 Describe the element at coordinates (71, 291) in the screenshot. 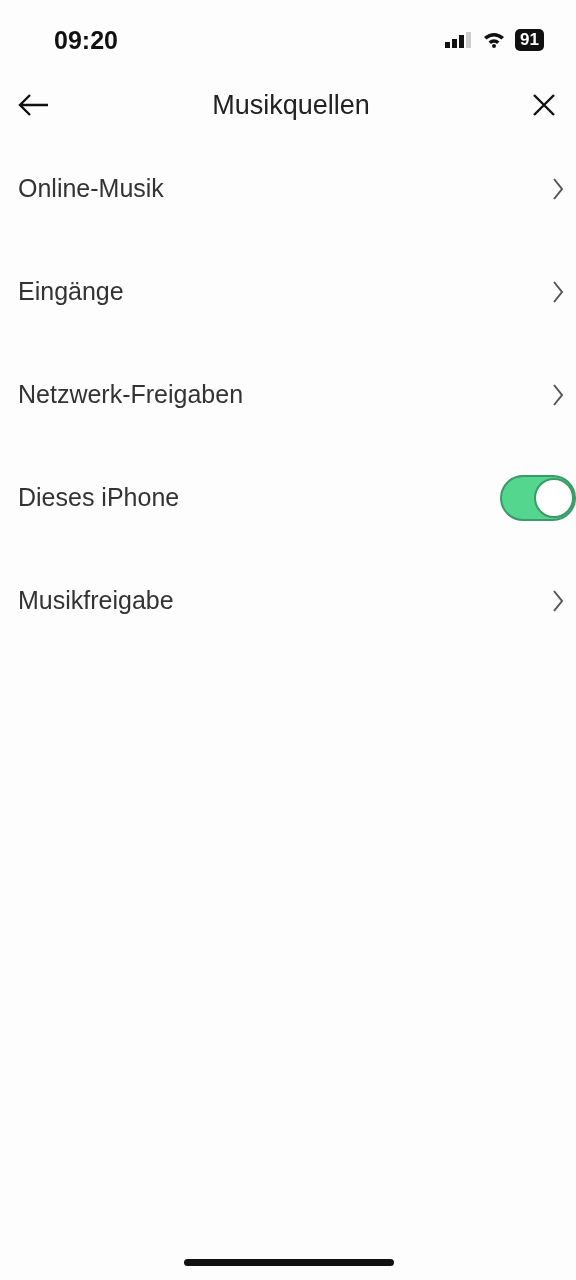

I see `source-label: Eingänge` at that location.